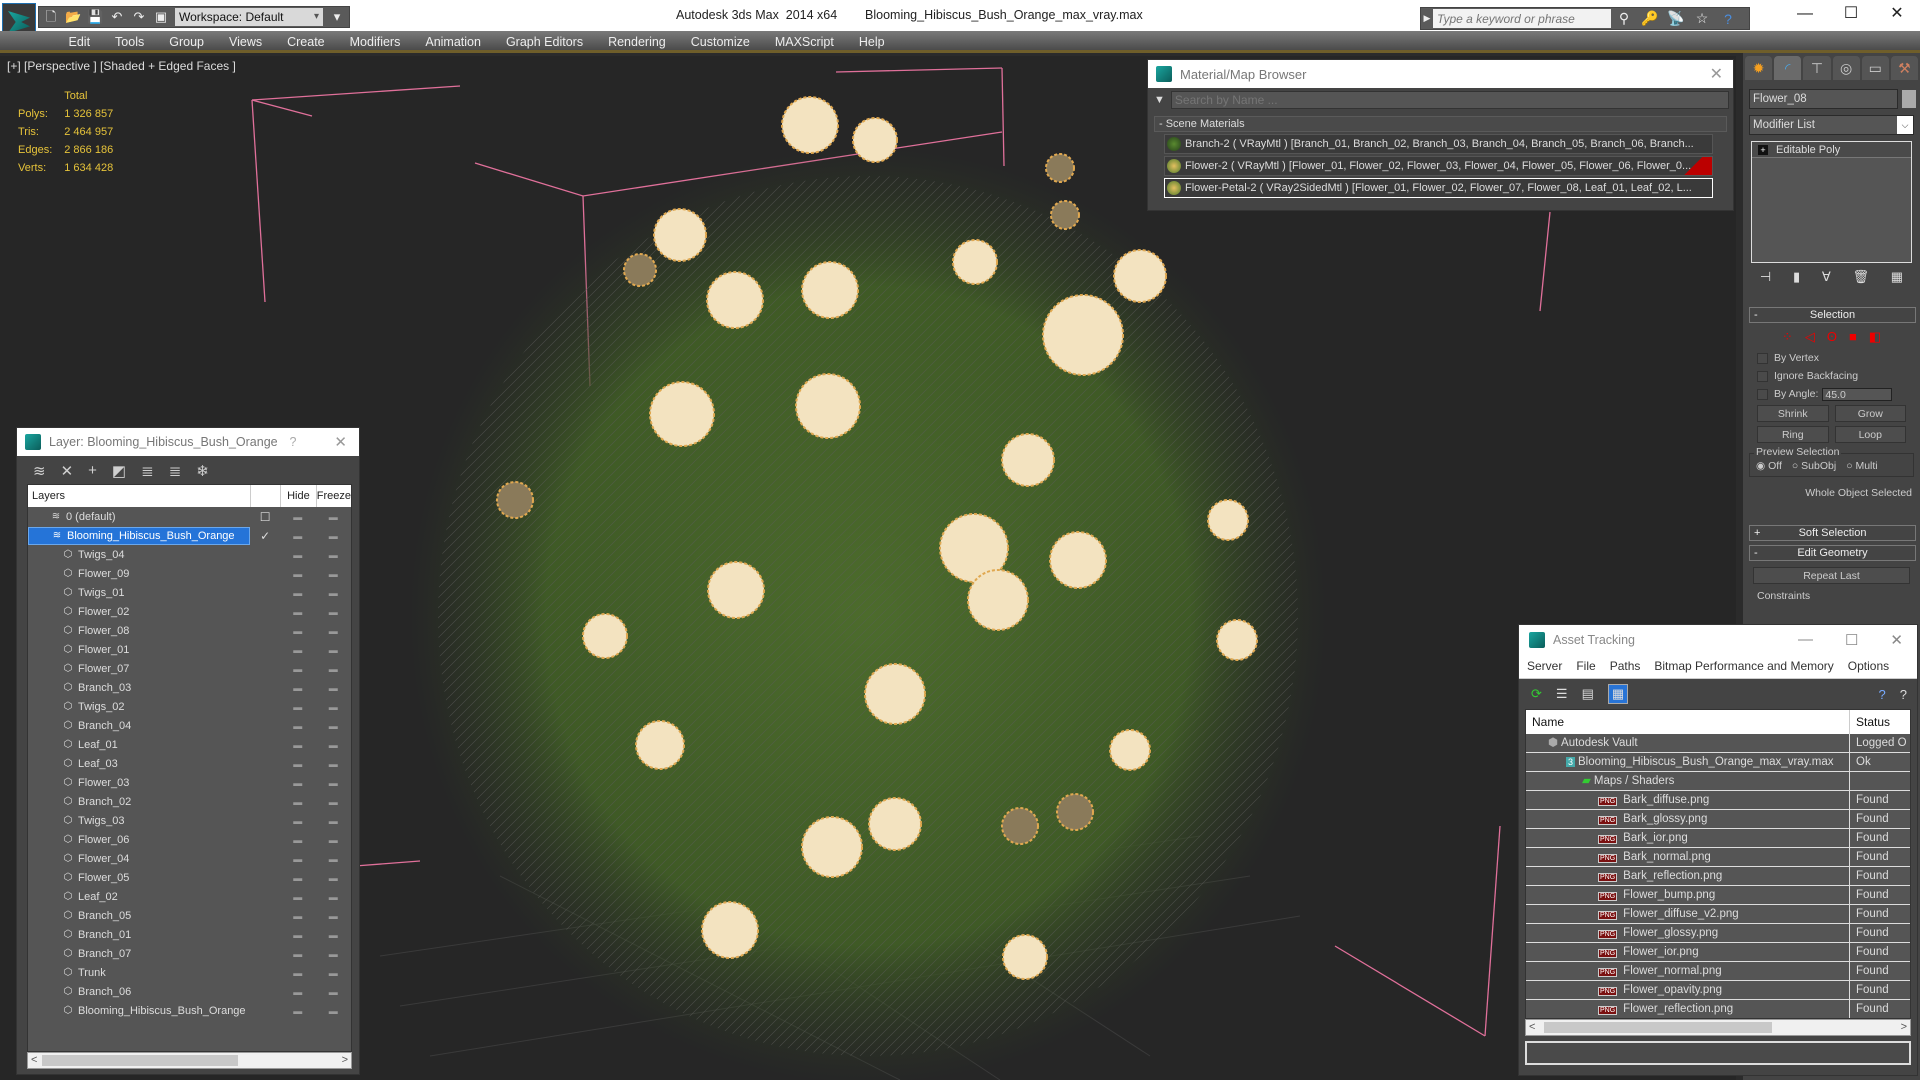 This screenshot has width=1920, height=1080. I want to click on asset-row: PNG Bark_diffuse.png Found, so click(1718, 800).